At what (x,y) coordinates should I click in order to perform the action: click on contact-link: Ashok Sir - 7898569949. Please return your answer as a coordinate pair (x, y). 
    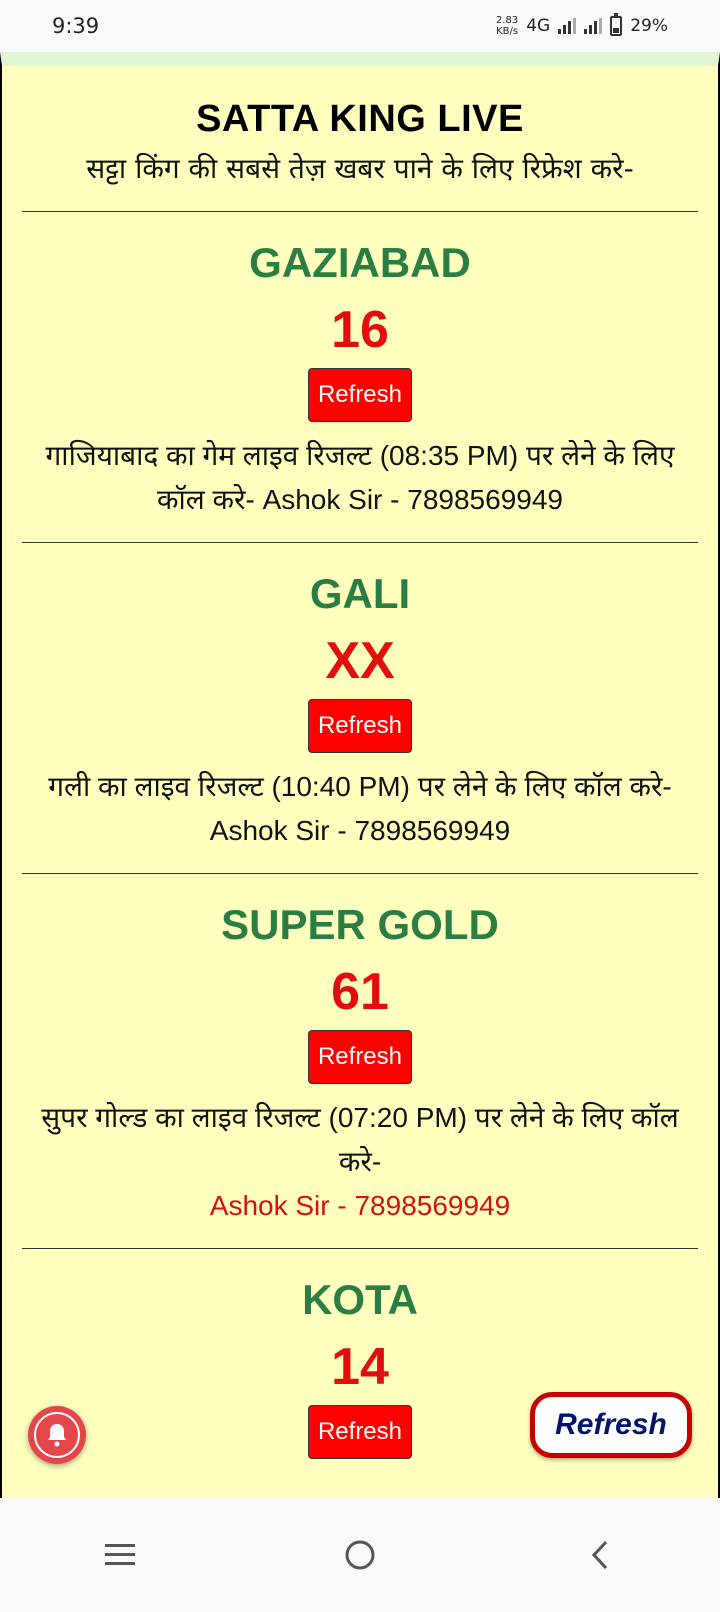
    Looking at the image, I should click on (360, 1206).